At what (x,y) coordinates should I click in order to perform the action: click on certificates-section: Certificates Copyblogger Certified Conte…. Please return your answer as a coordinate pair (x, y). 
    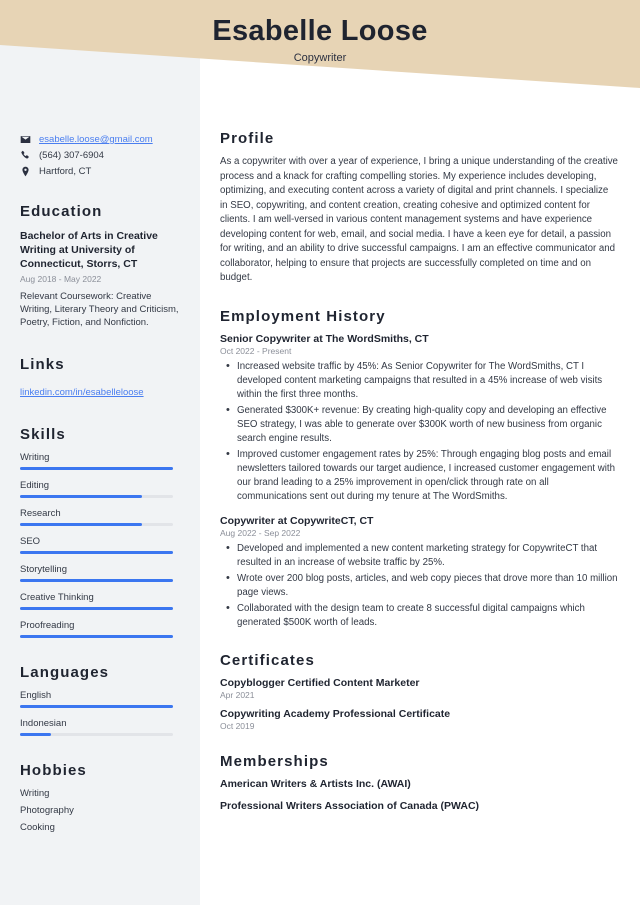
    Looking at the image, I should click on (419, 691).